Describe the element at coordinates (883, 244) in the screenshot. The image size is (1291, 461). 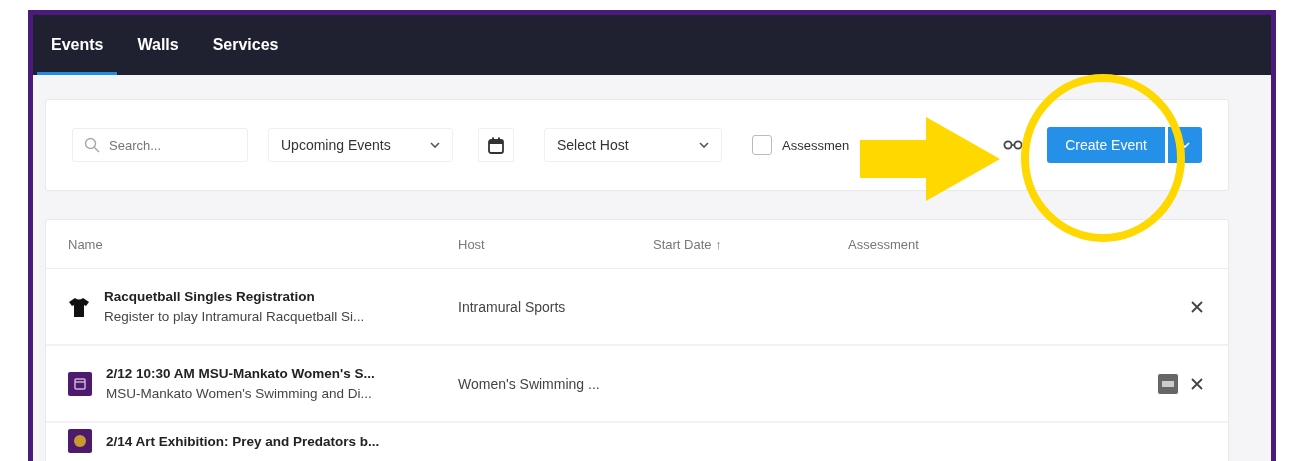
I see `column-header: Assessment` at that location.